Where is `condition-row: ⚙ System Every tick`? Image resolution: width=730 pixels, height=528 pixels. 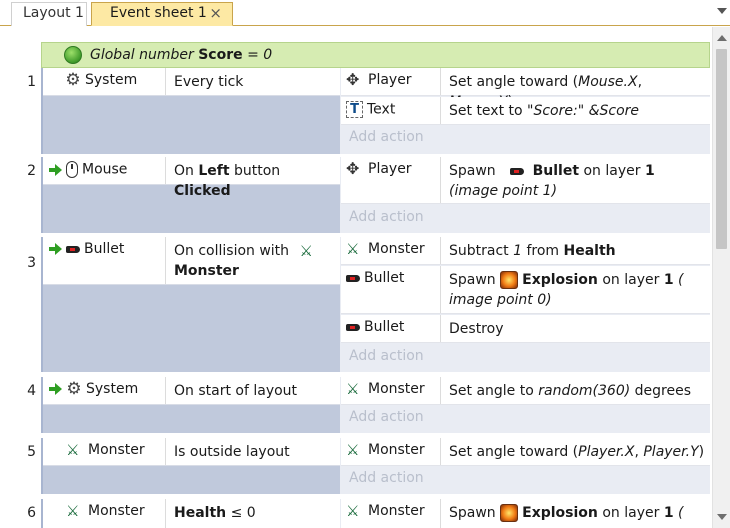 condition-row: ⚙ System Every tick is located at coordinates (191, 82).